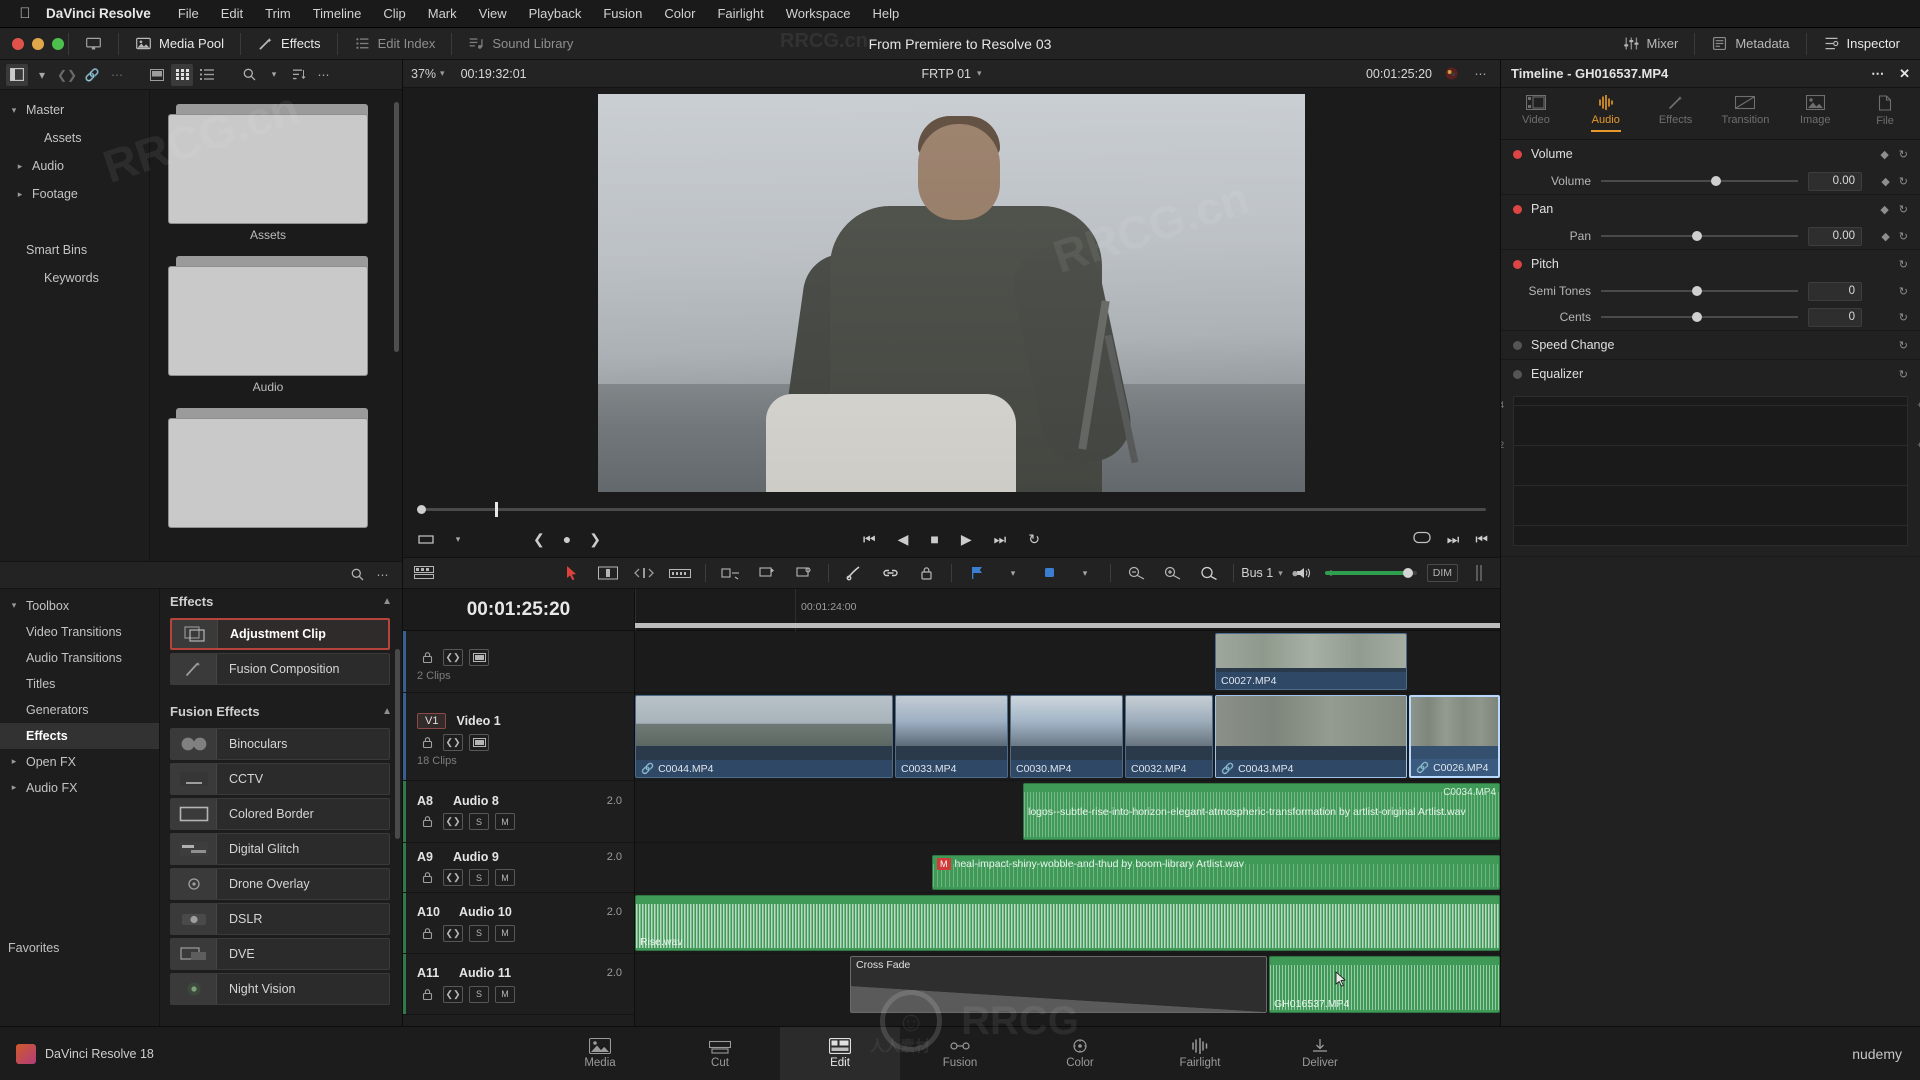 This screenshot has width=1920, height=1080. What do you see at coordinates (79, 710) in the screenshot?
I see `effects-tree-generators: Generators` at bounding box center [79, 710].